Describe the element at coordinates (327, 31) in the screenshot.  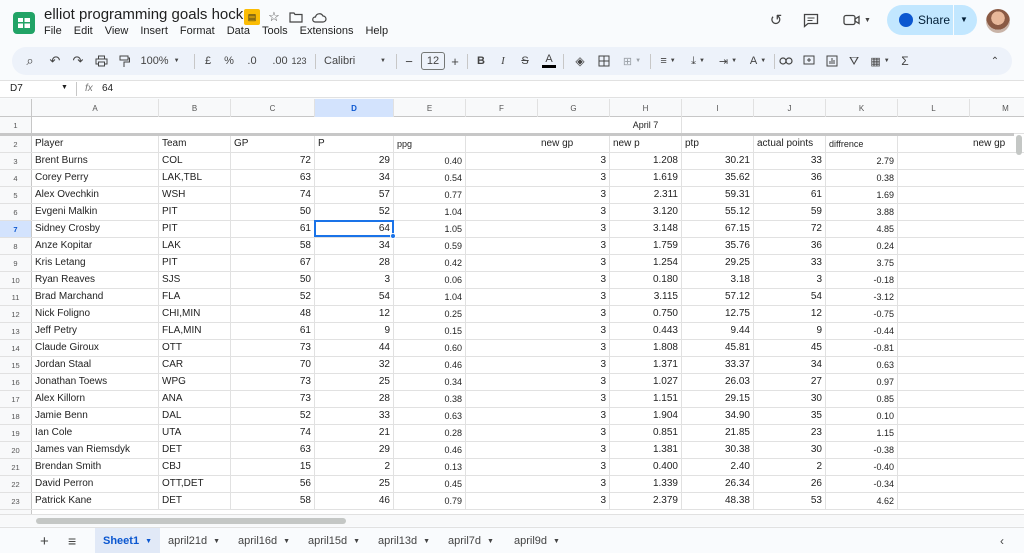
I see `menu-extensions: Extensions` at that location.